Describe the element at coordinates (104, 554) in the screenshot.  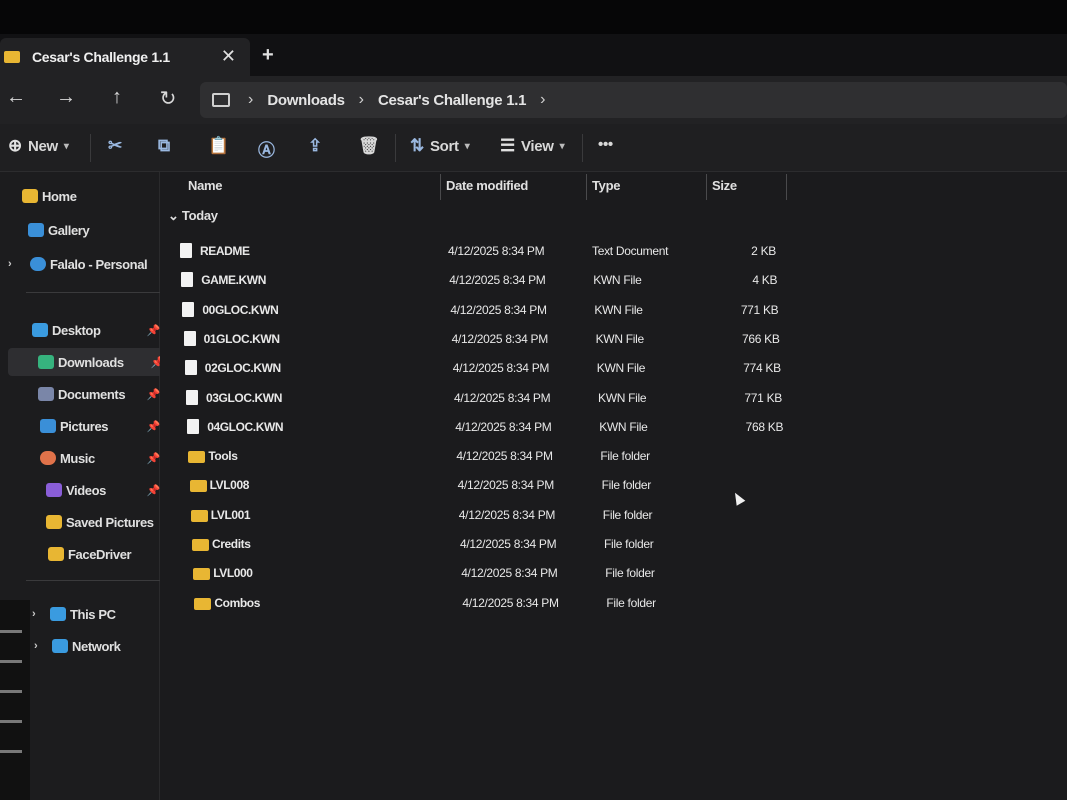
I see `sidebar-item-facedriver: FaceDriver` at that location.